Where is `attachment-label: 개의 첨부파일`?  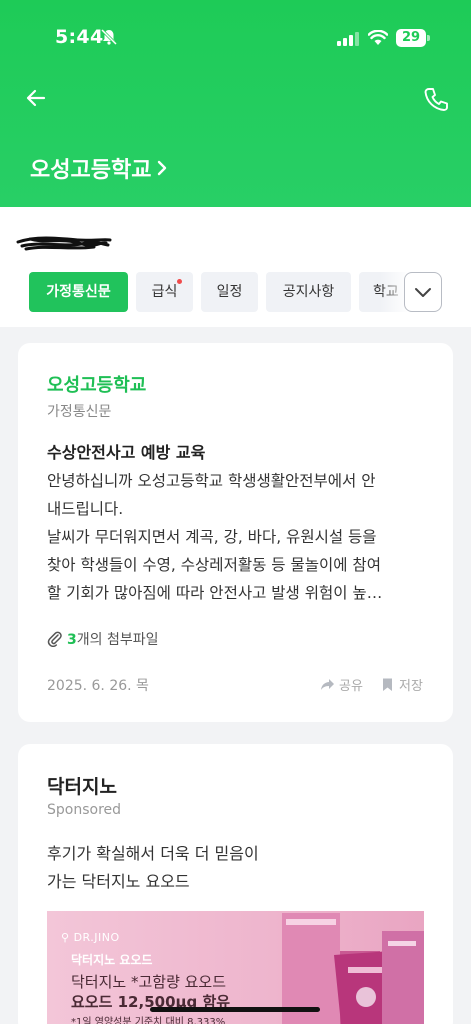
attachment-label: 개의 첨부파일 is located at coordinates (117, 640).